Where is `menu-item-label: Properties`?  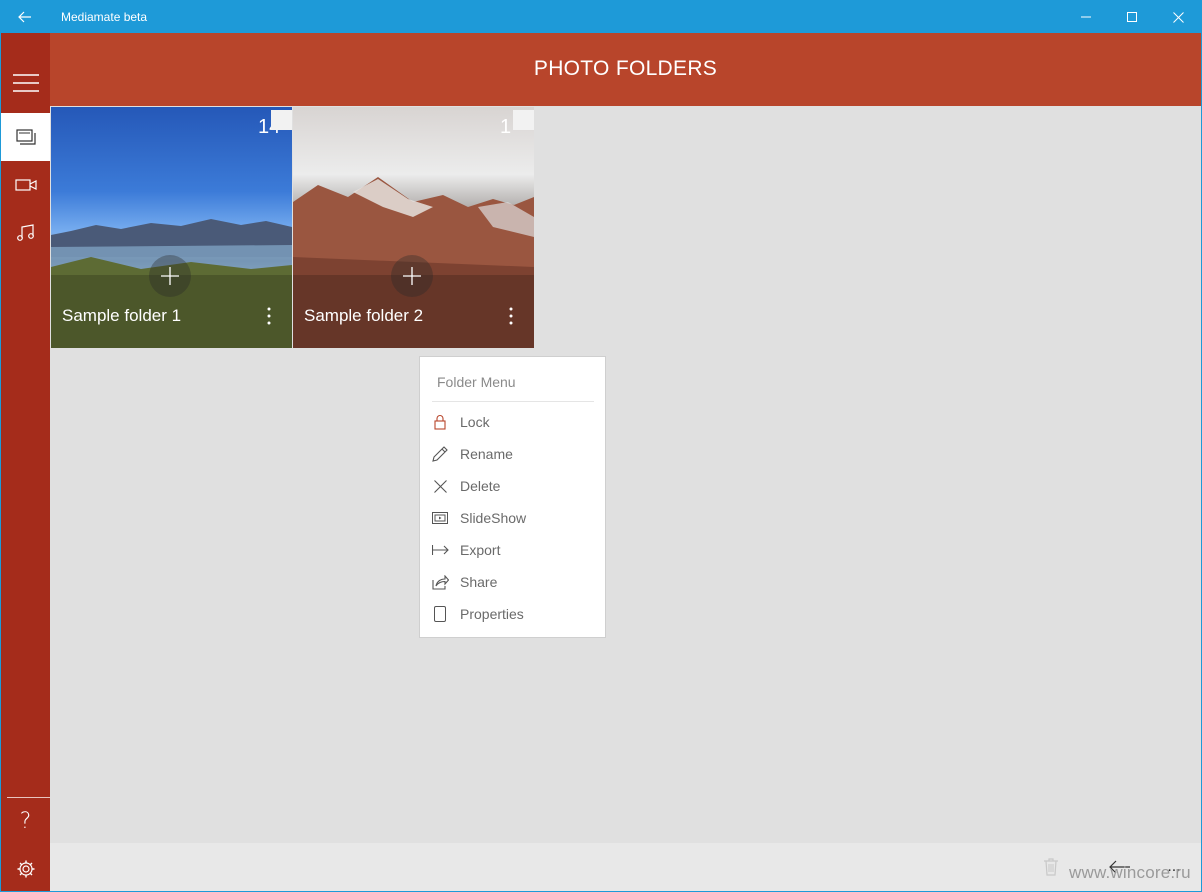
menu-item-label: Properties is located at coordinates (492, 614).